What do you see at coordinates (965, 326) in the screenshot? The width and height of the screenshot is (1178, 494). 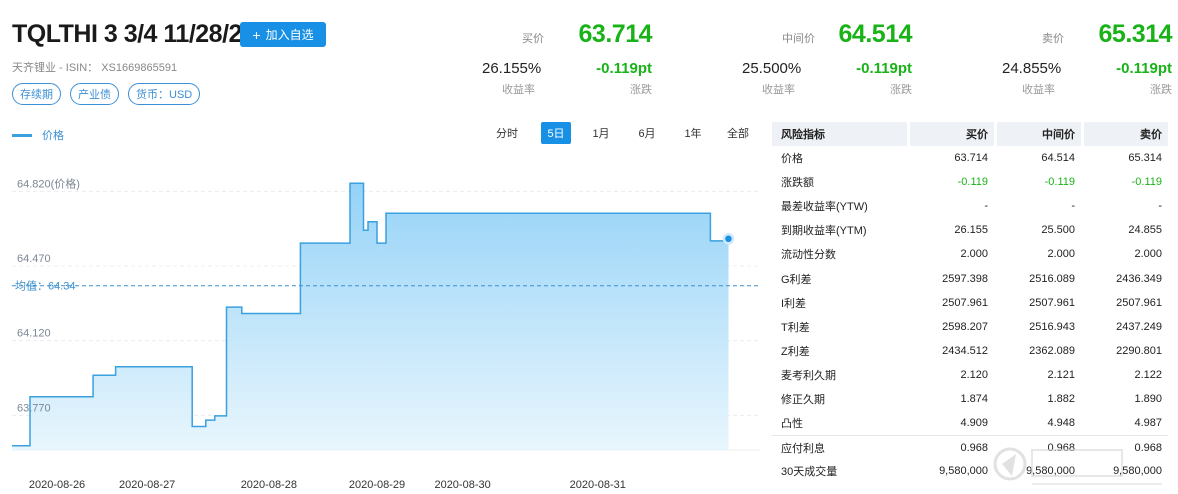 I see `risk-cell-bid: 2598.207` at bounding box center [965, 326].